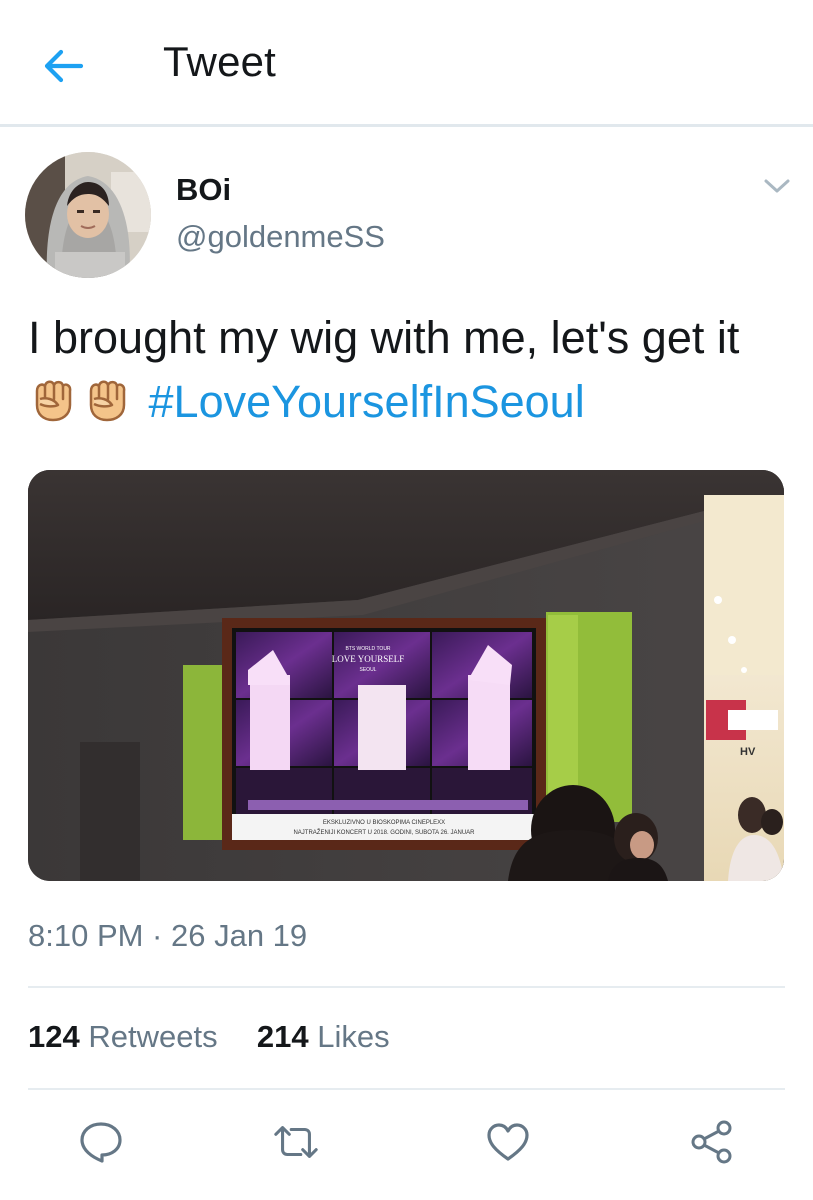 The image size is (813, 1200). I want to click on likes-label: Likes, so click(353, 1036).